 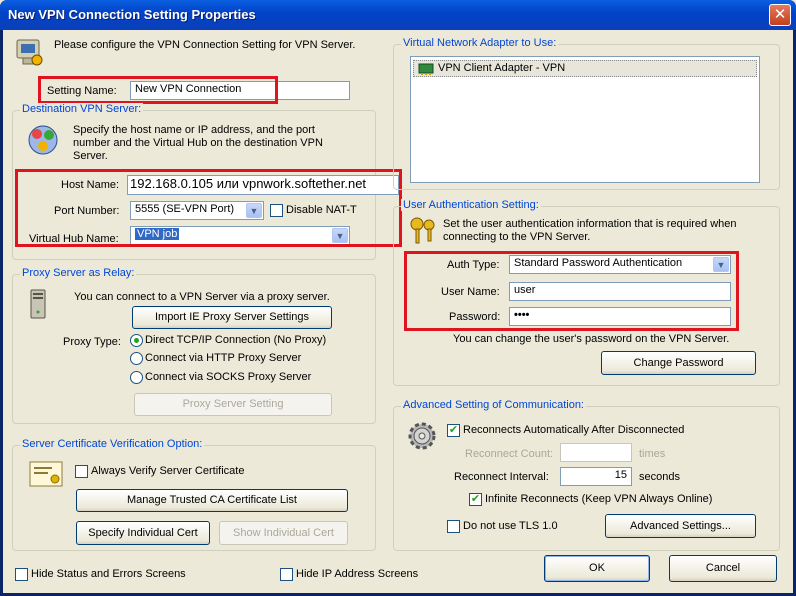 What do you see at coordinates (571, 291) in the screenshot?
I see `highlight-auth` at bounding box center [571, 291].